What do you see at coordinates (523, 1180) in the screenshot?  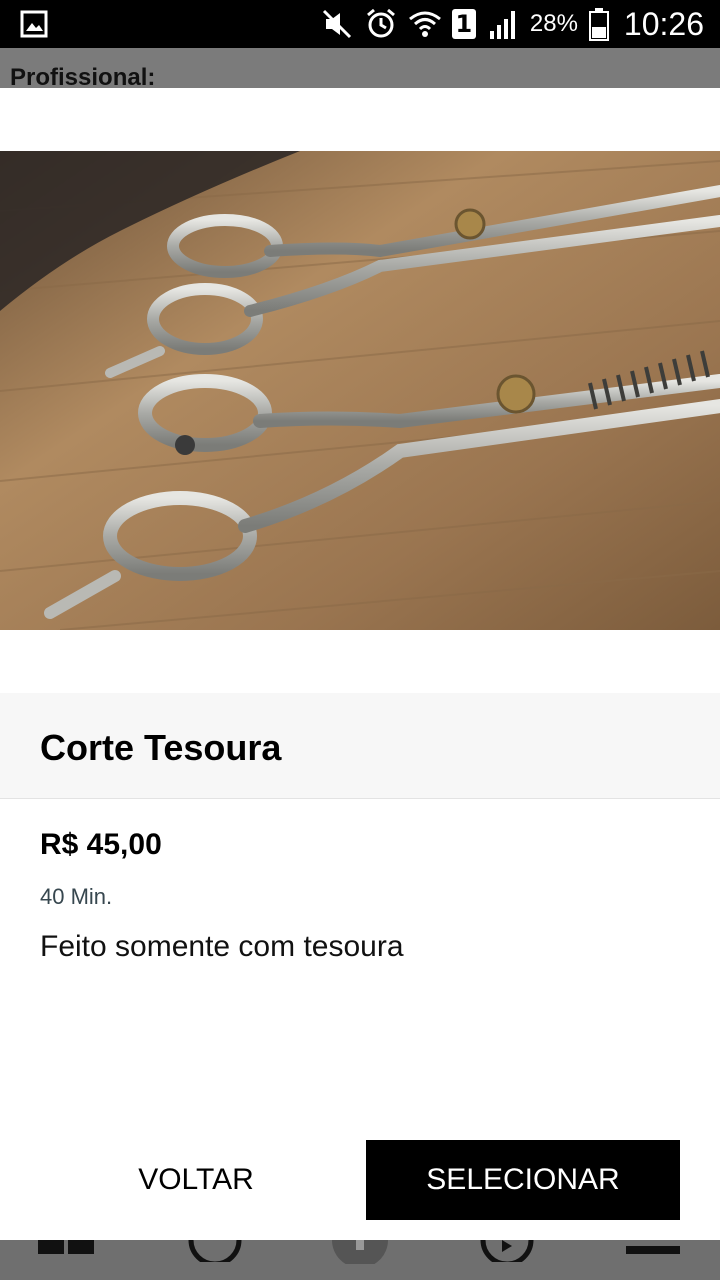 I see `select-button: SELECIONAR` at bounding box center [523, 1180].